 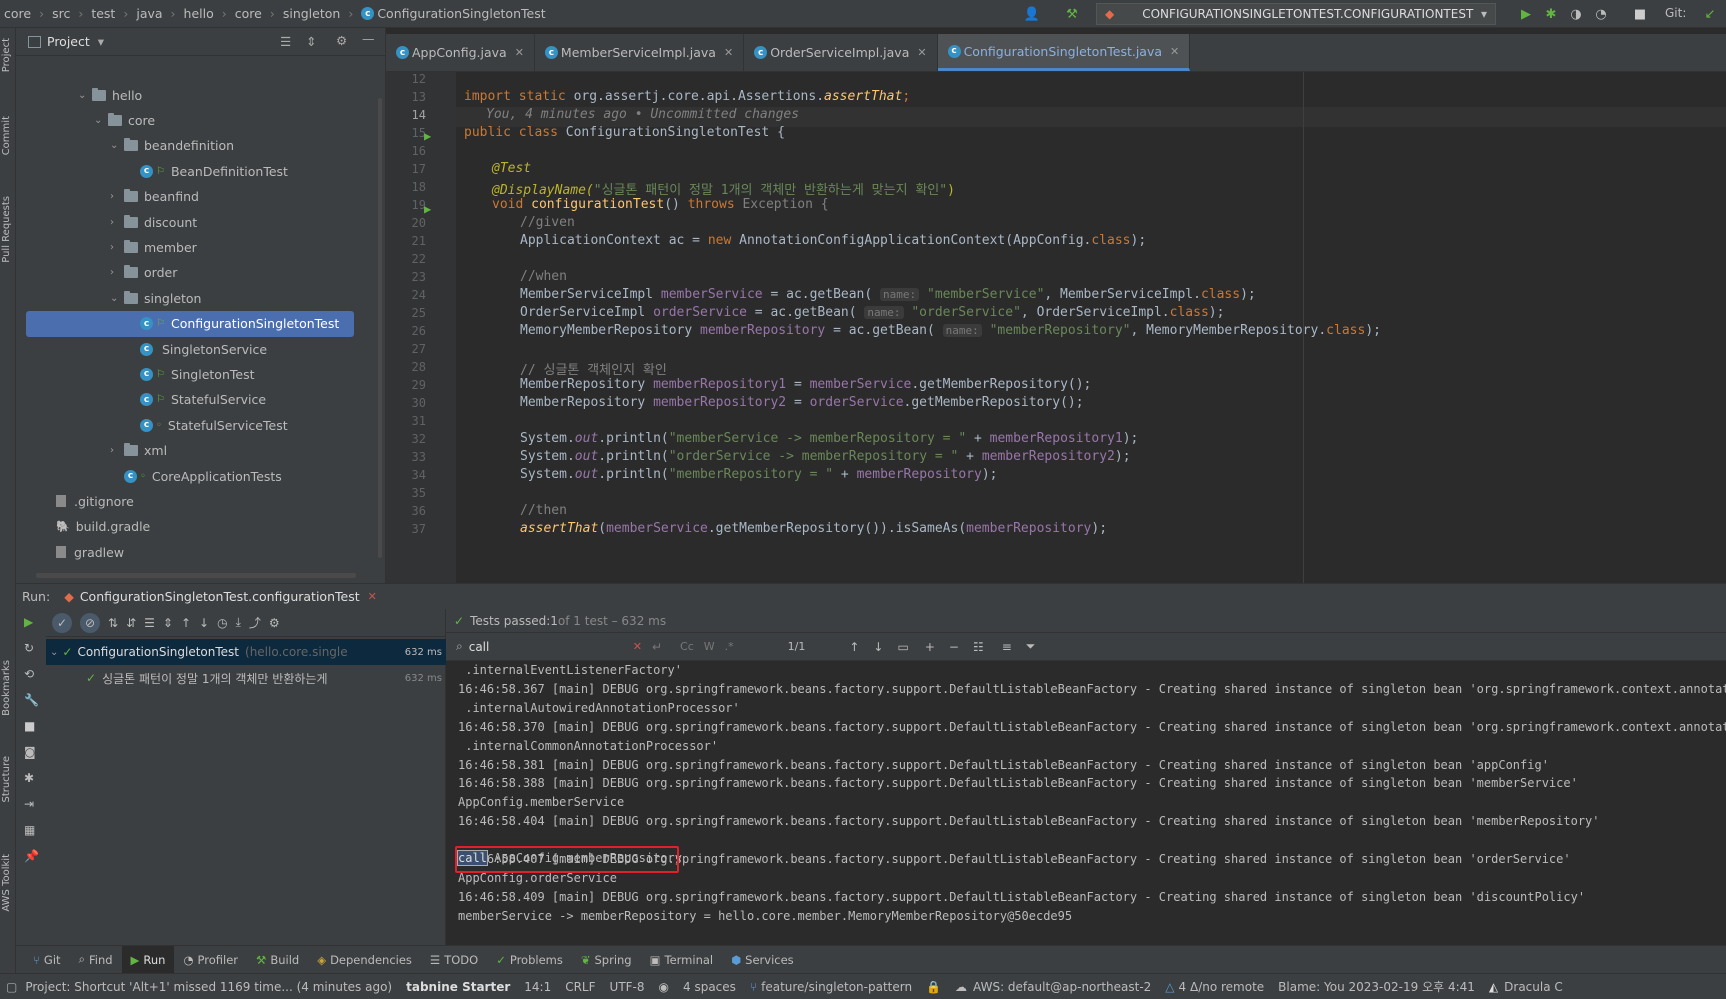 What do you see at coordinates (199, 95) in the screenshot?
I see `tree-item-hello: ⌄ hello` at bounding box center [199, 95].